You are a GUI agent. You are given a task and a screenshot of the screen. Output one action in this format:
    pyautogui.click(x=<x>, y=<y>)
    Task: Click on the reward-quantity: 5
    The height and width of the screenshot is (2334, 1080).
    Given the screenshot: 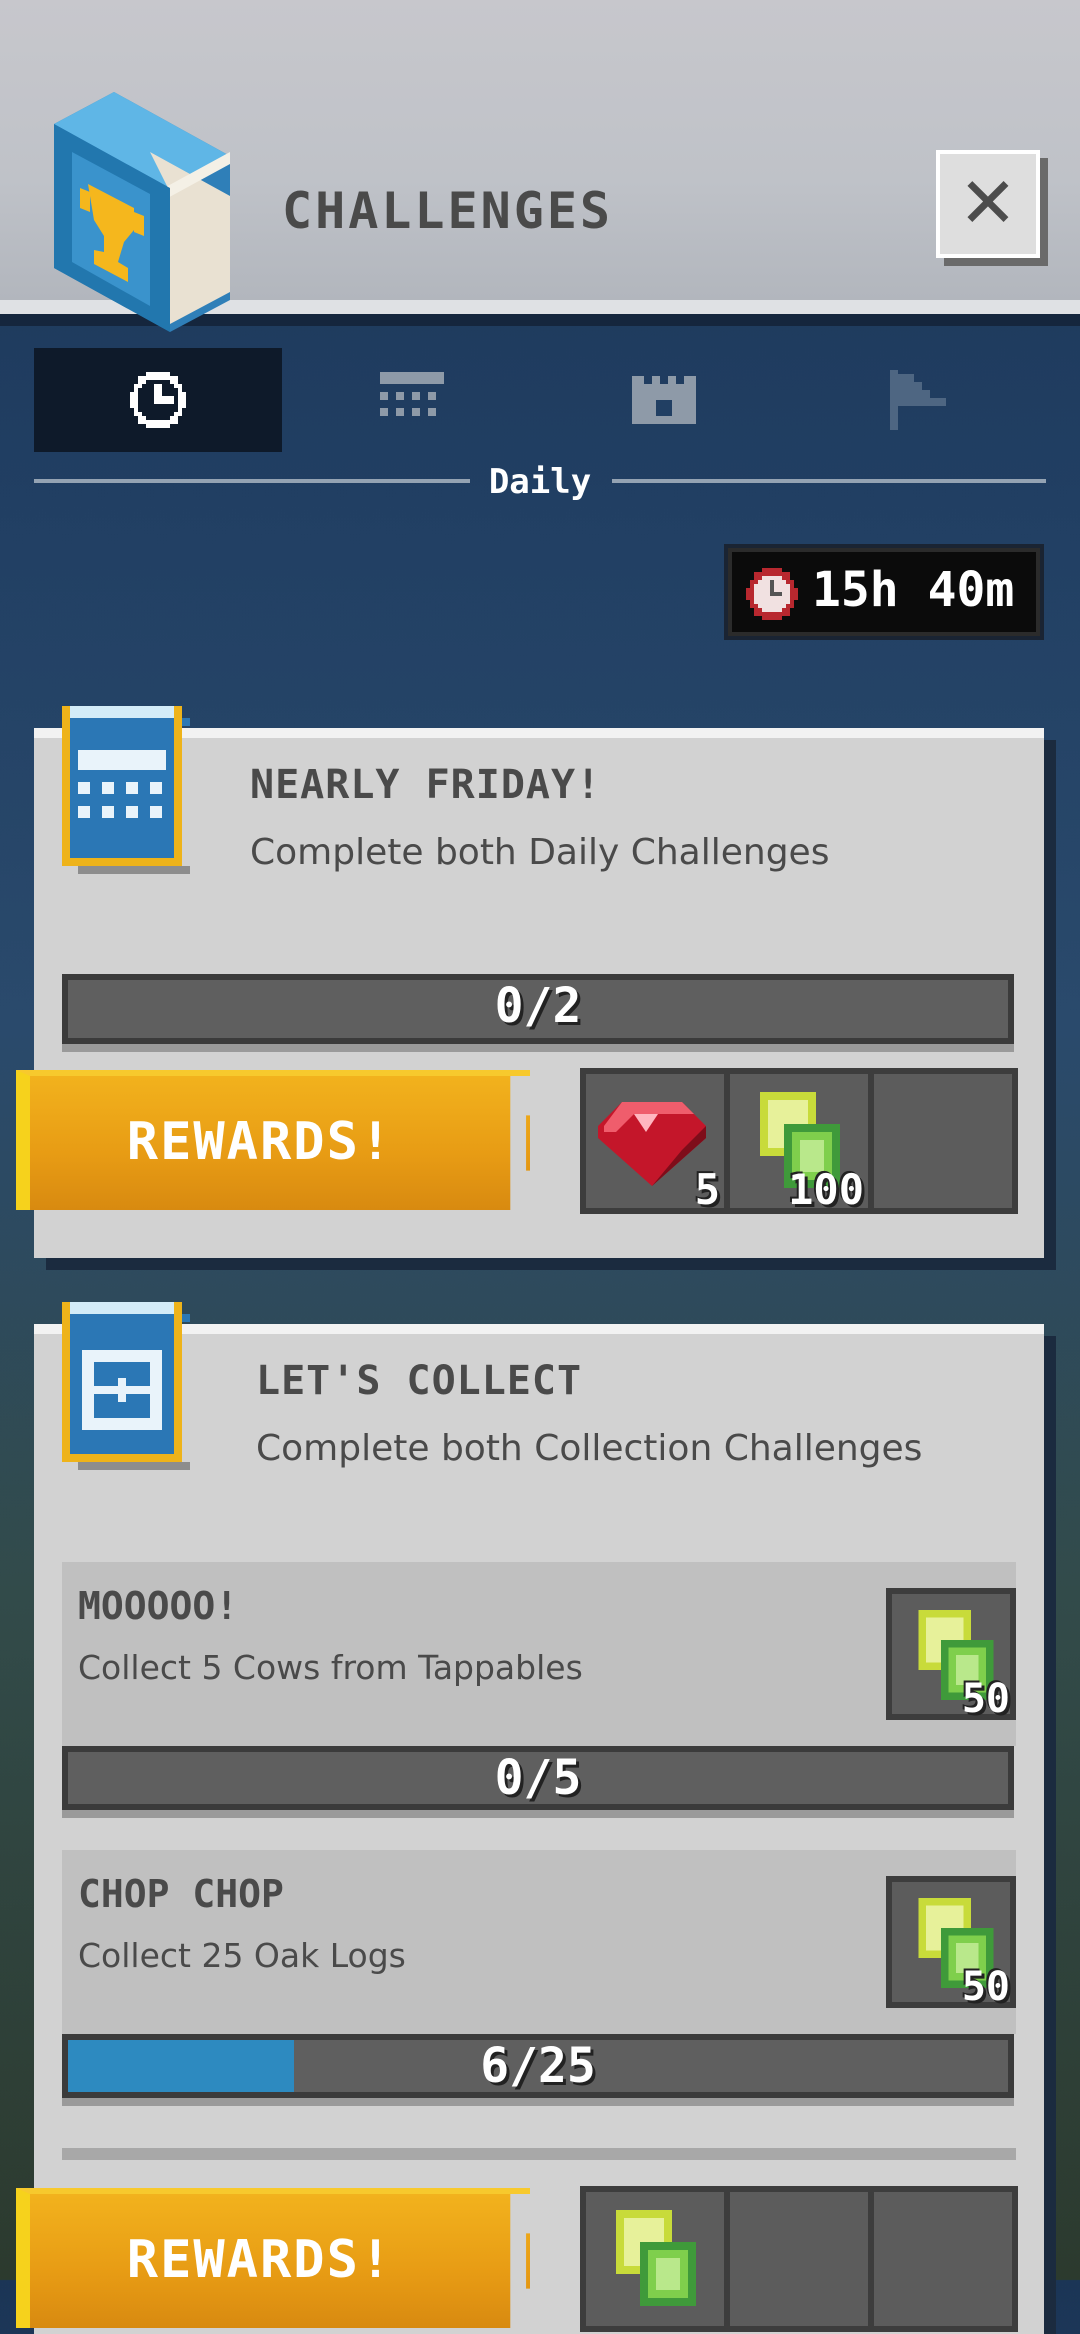 What is the action you would take?
    pyautogui.click(x=707, y=1189)
    